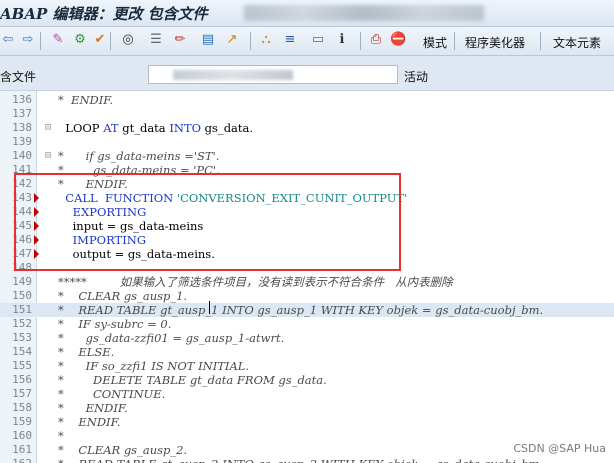  I want to click on line-number: 157, so click(22, 393).